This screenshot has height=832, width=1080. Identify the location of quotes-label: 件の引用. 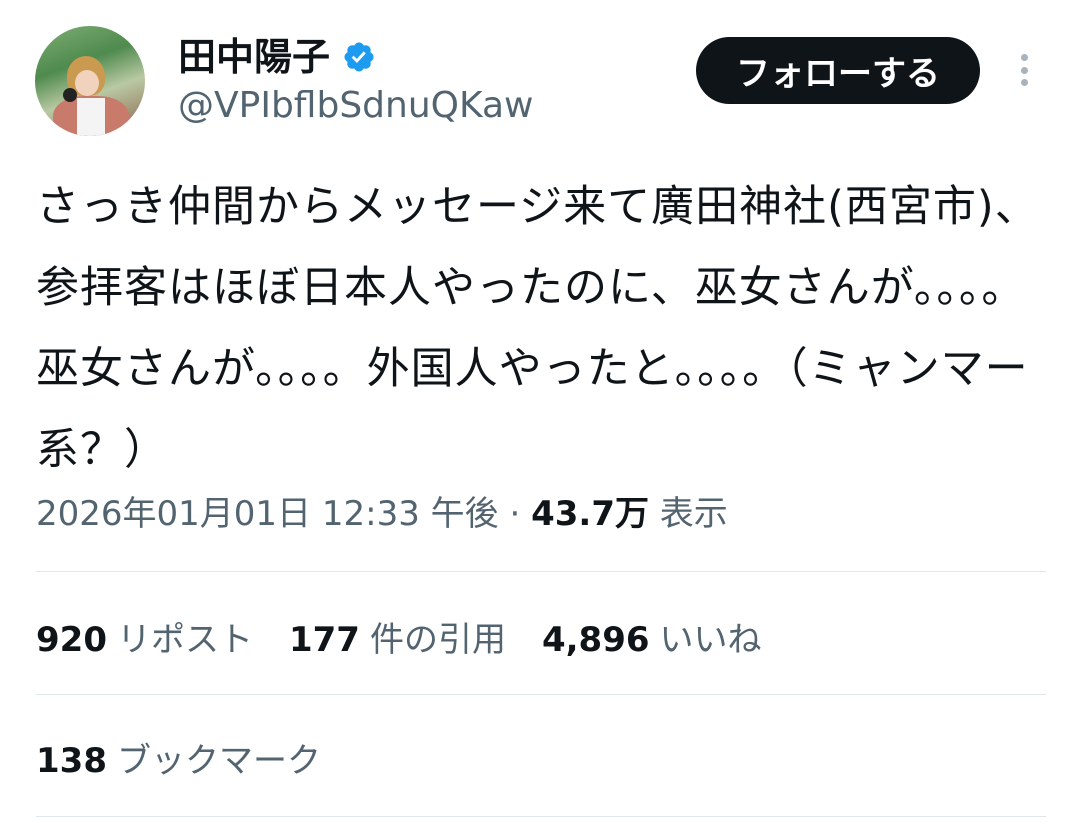
(437, 639).